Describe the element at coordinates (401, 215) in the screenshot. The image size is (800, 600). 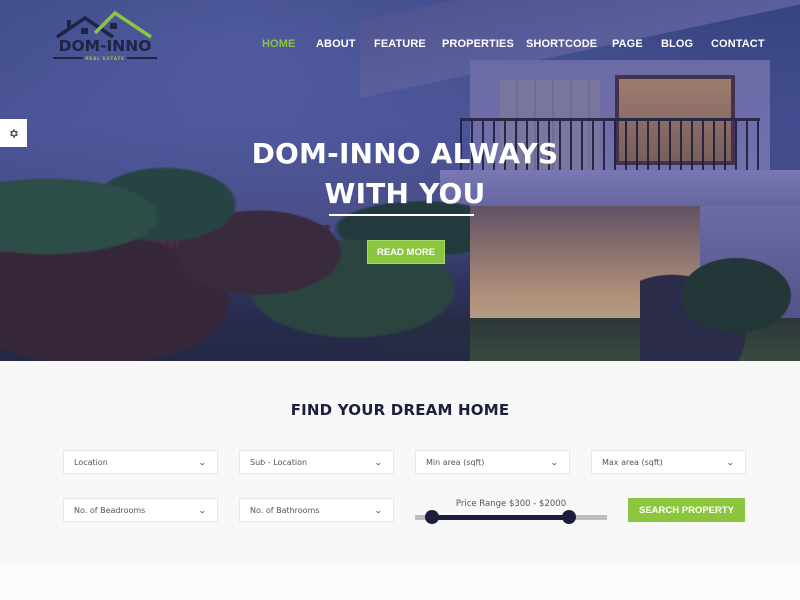
I see `hero-title-underline` at that location.